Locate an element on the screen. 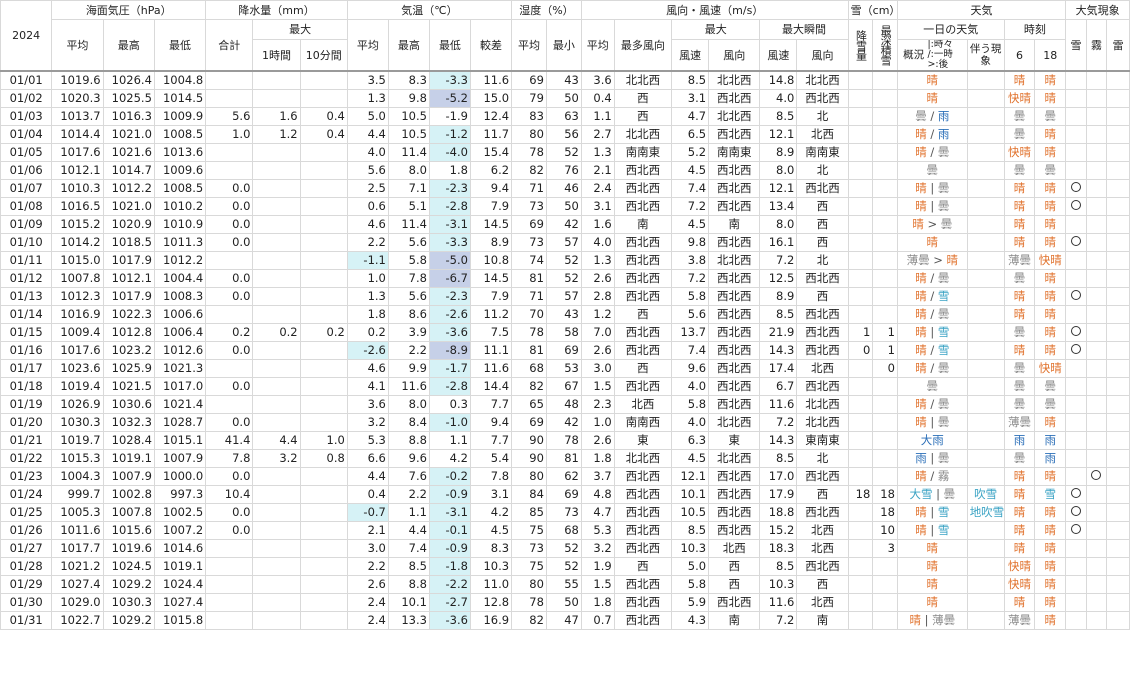 This screenshot has width=1132, height=676. date-cell: 01/19 is located at coordinates (26, 404).